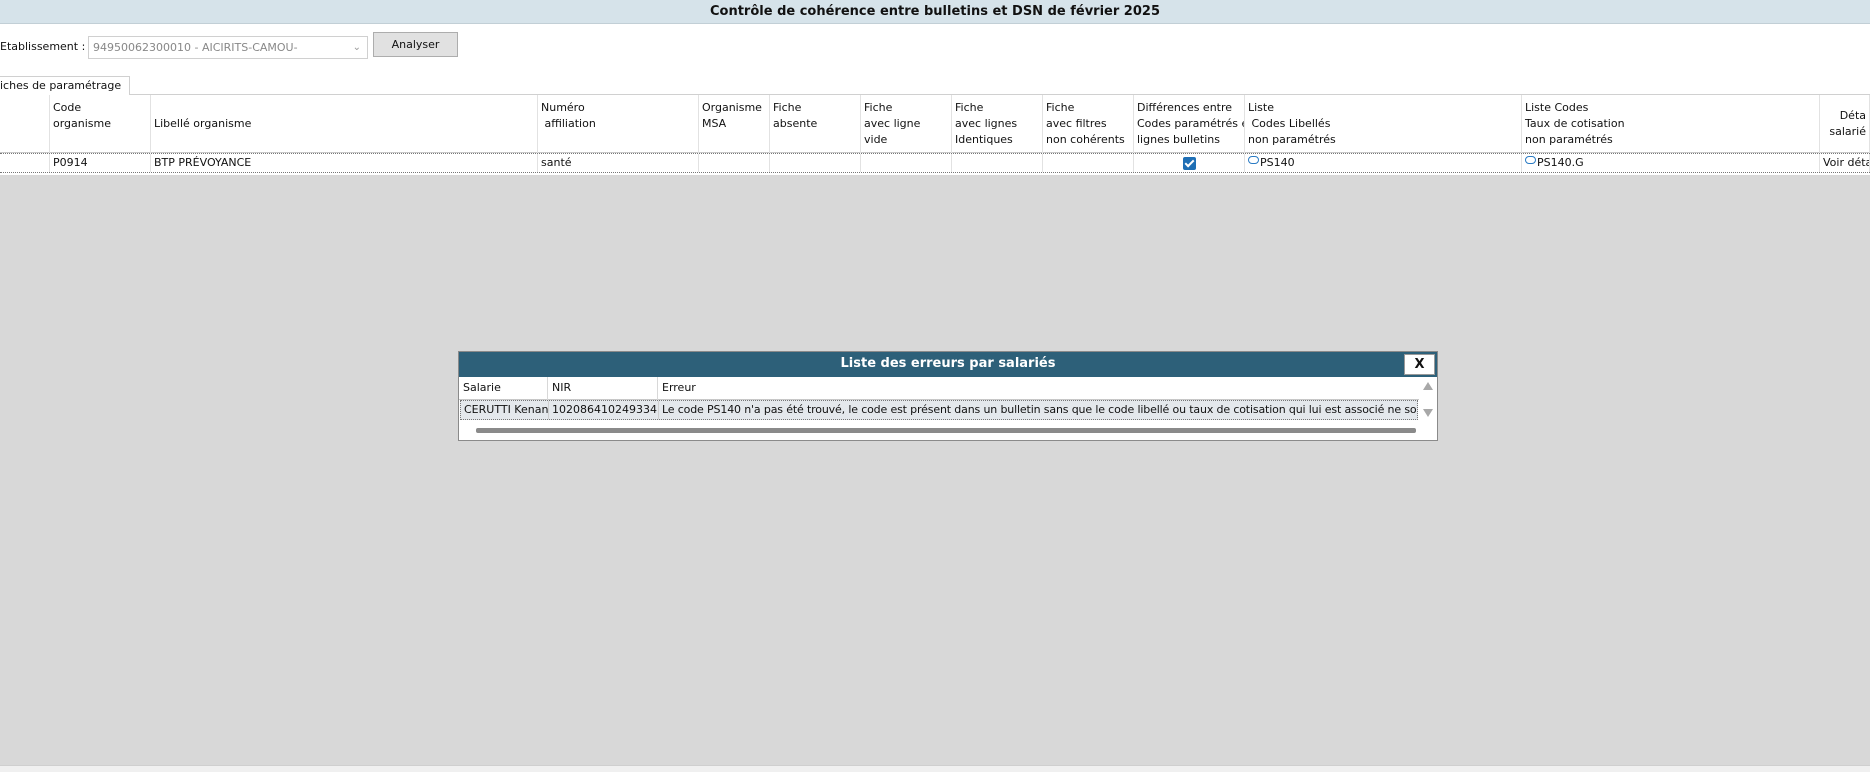 This screenshot has height=772, width=1870. Describe the element at coordinates (1419, 364) in the screenshot. I see `close-button: X` at that location.